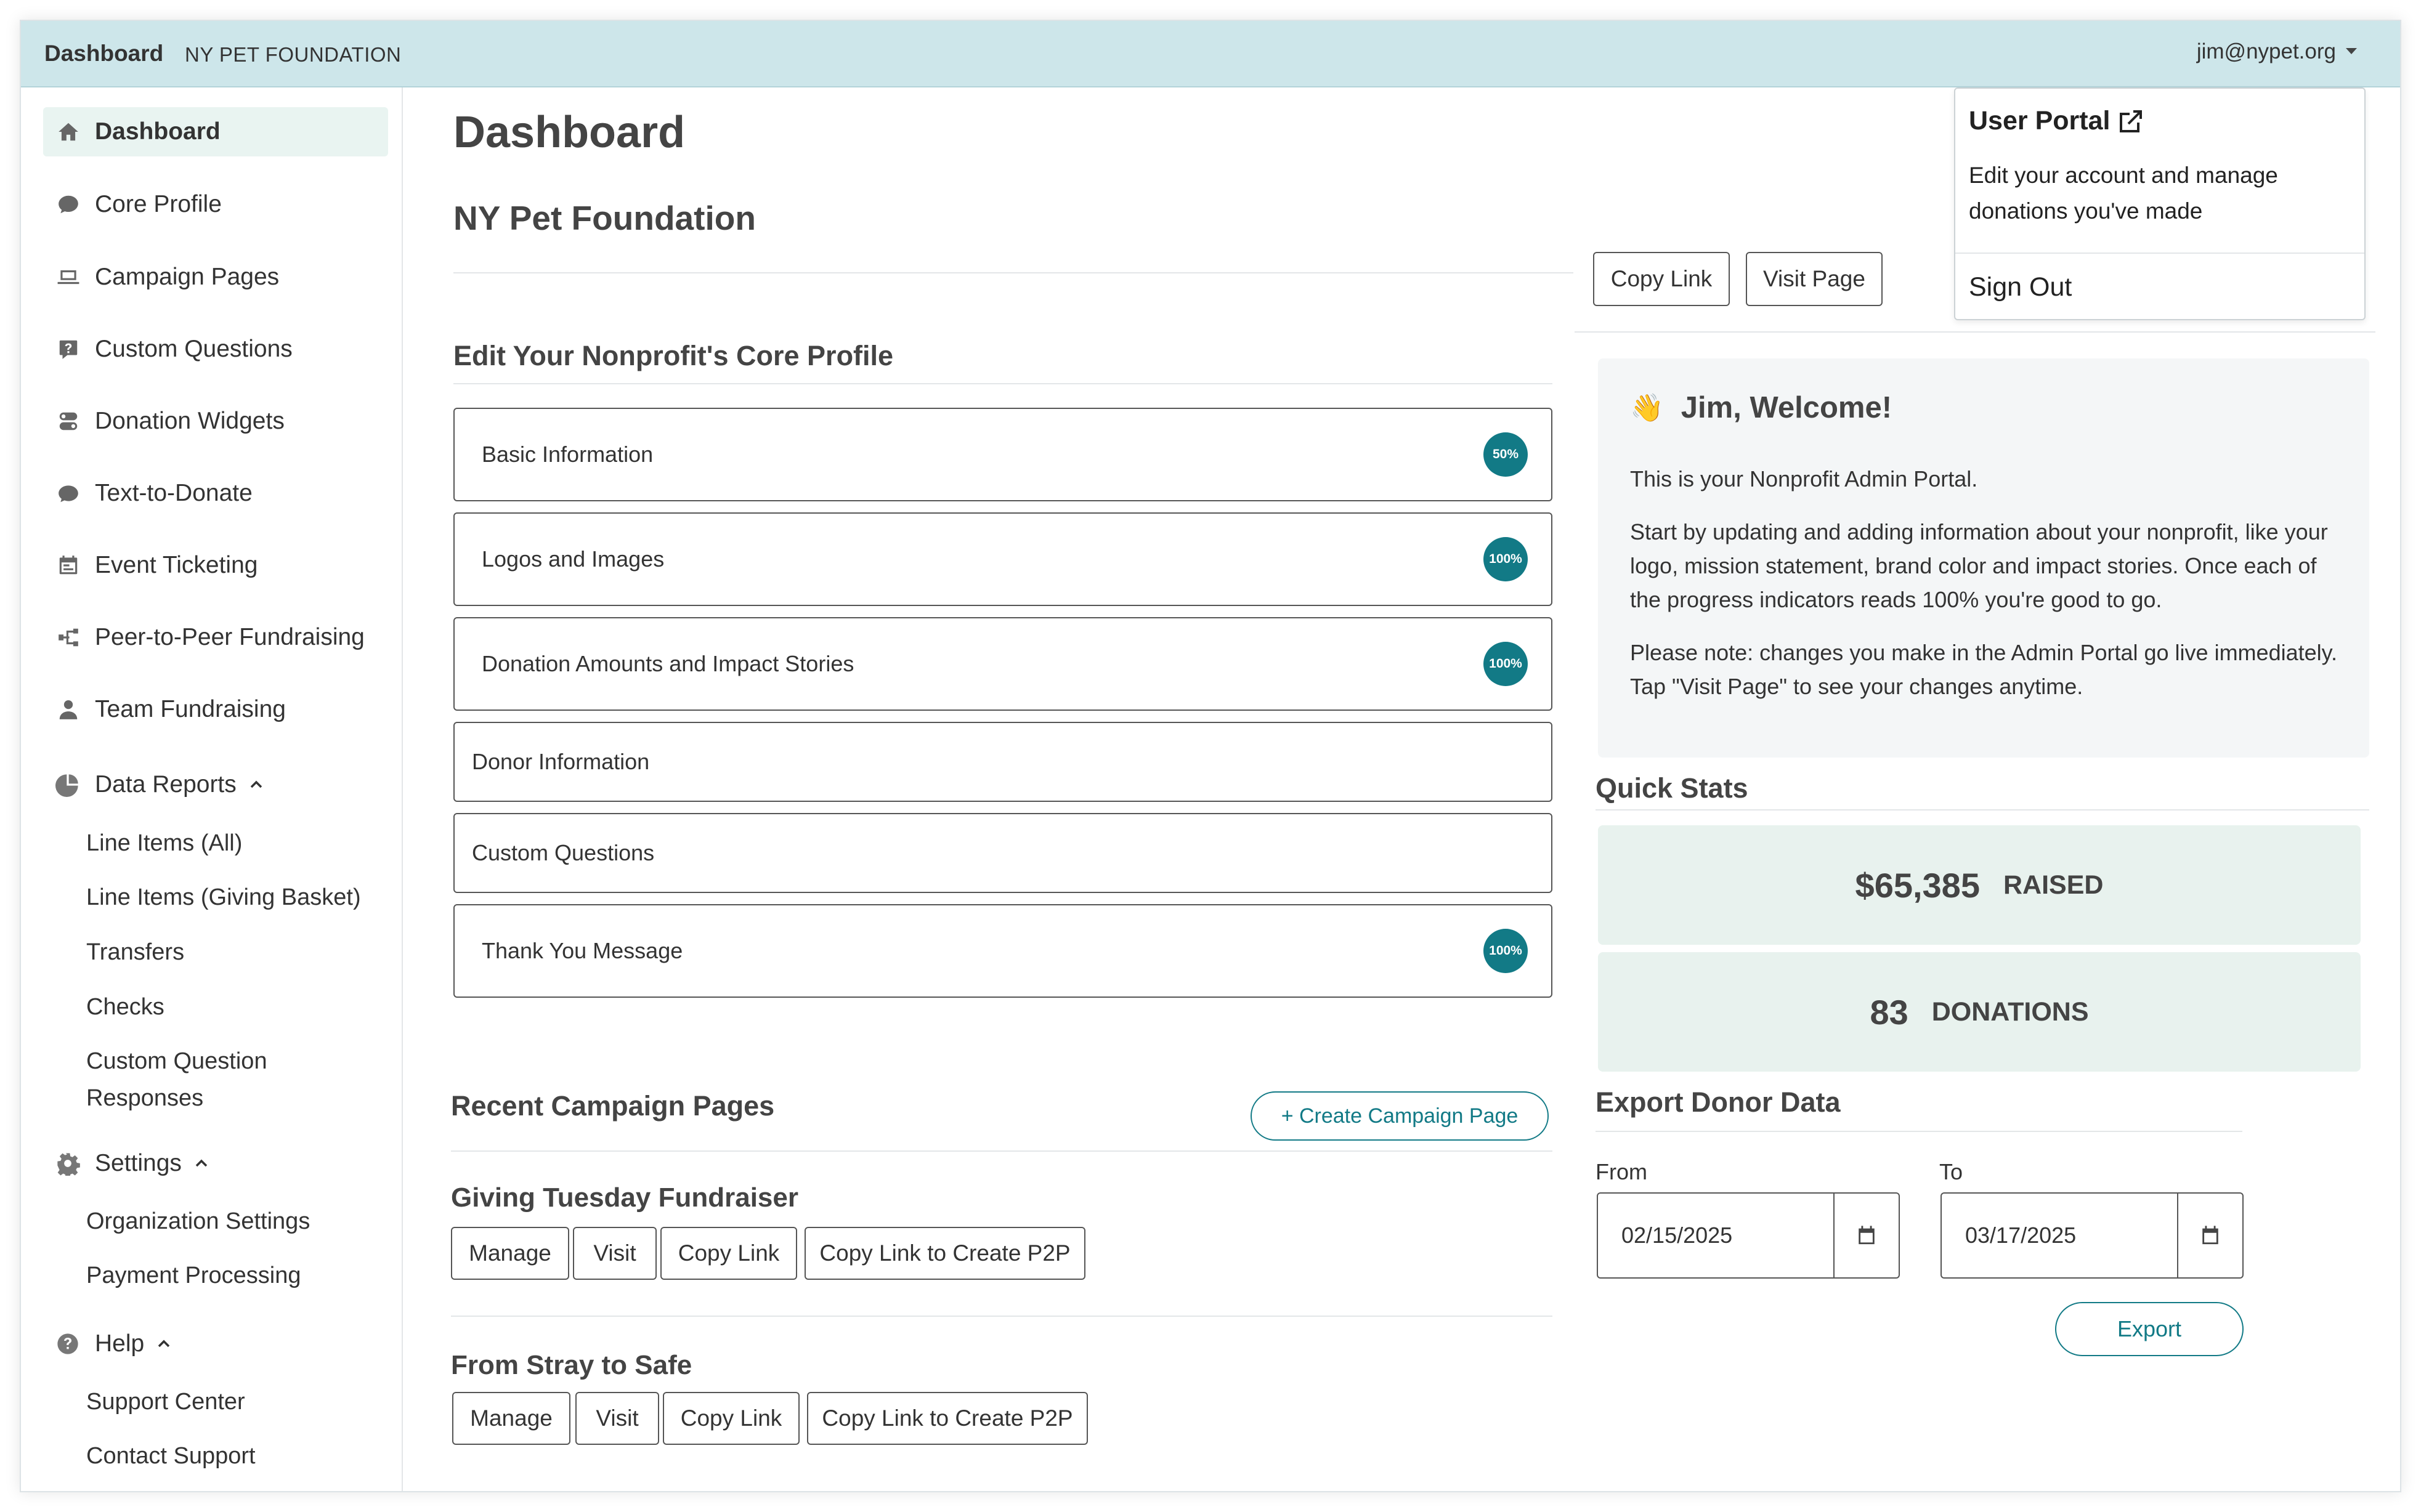 The height and width of the screenshot is (1512, 2421). What do you see at coordinates (67, 1163) in the screenshot?
I see `gear-icon` at bounding box center [67, 1163].